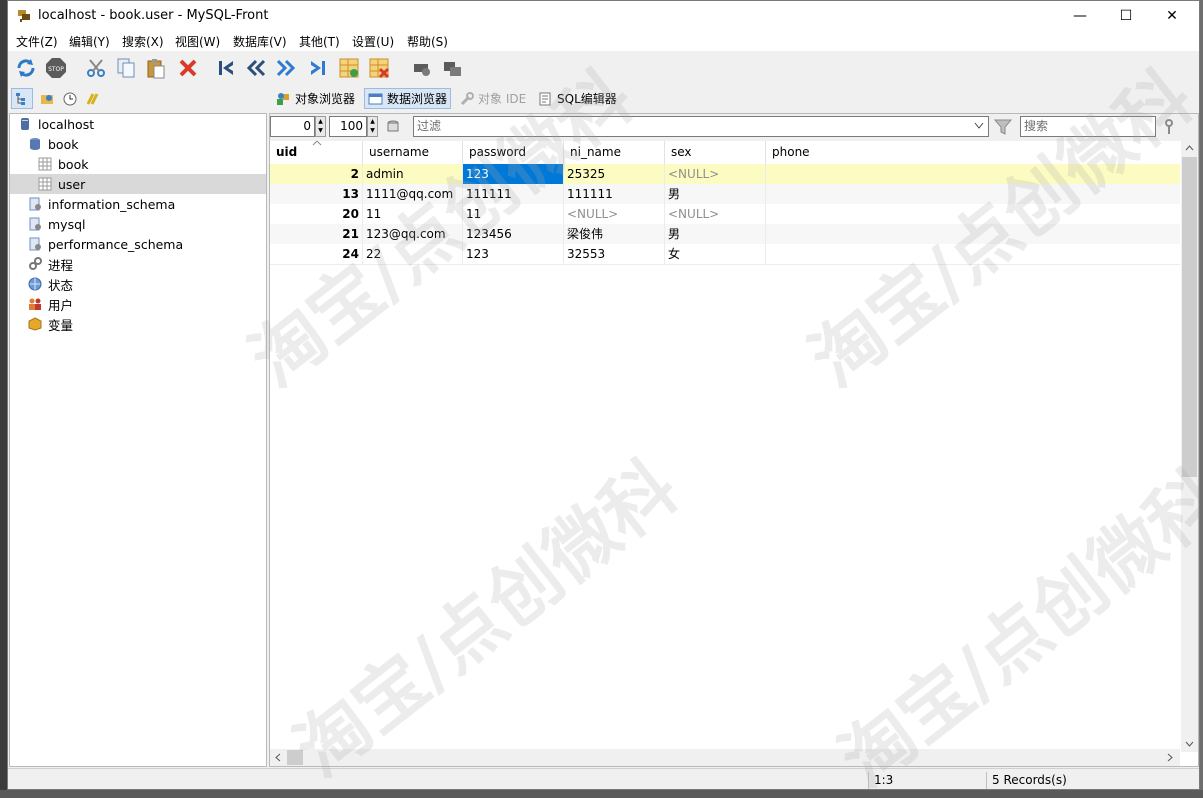 Image resolution: width=1203 pixels, height=798 pixels. I want to click on cancel-changes-button, so click(452, 68).